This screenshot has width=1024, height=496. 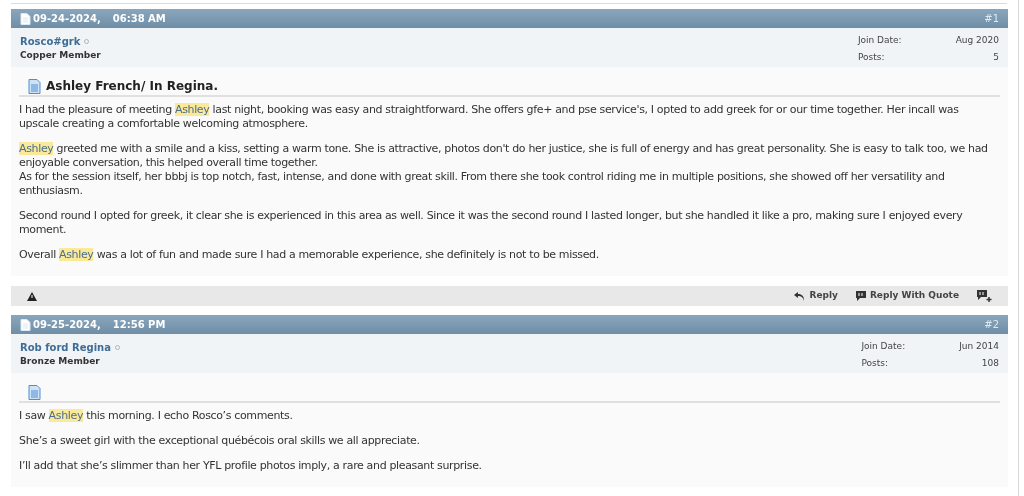 I want to click on stat-value: Aug 2020, so click(x=977, y=40).